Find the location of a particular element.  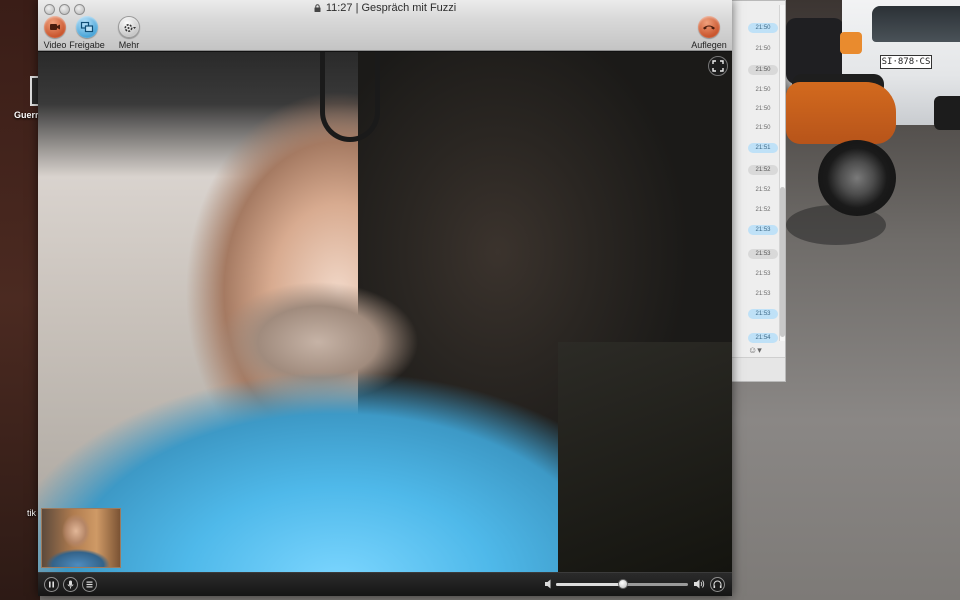

chat-input-area is located at coordinates (758, 369).